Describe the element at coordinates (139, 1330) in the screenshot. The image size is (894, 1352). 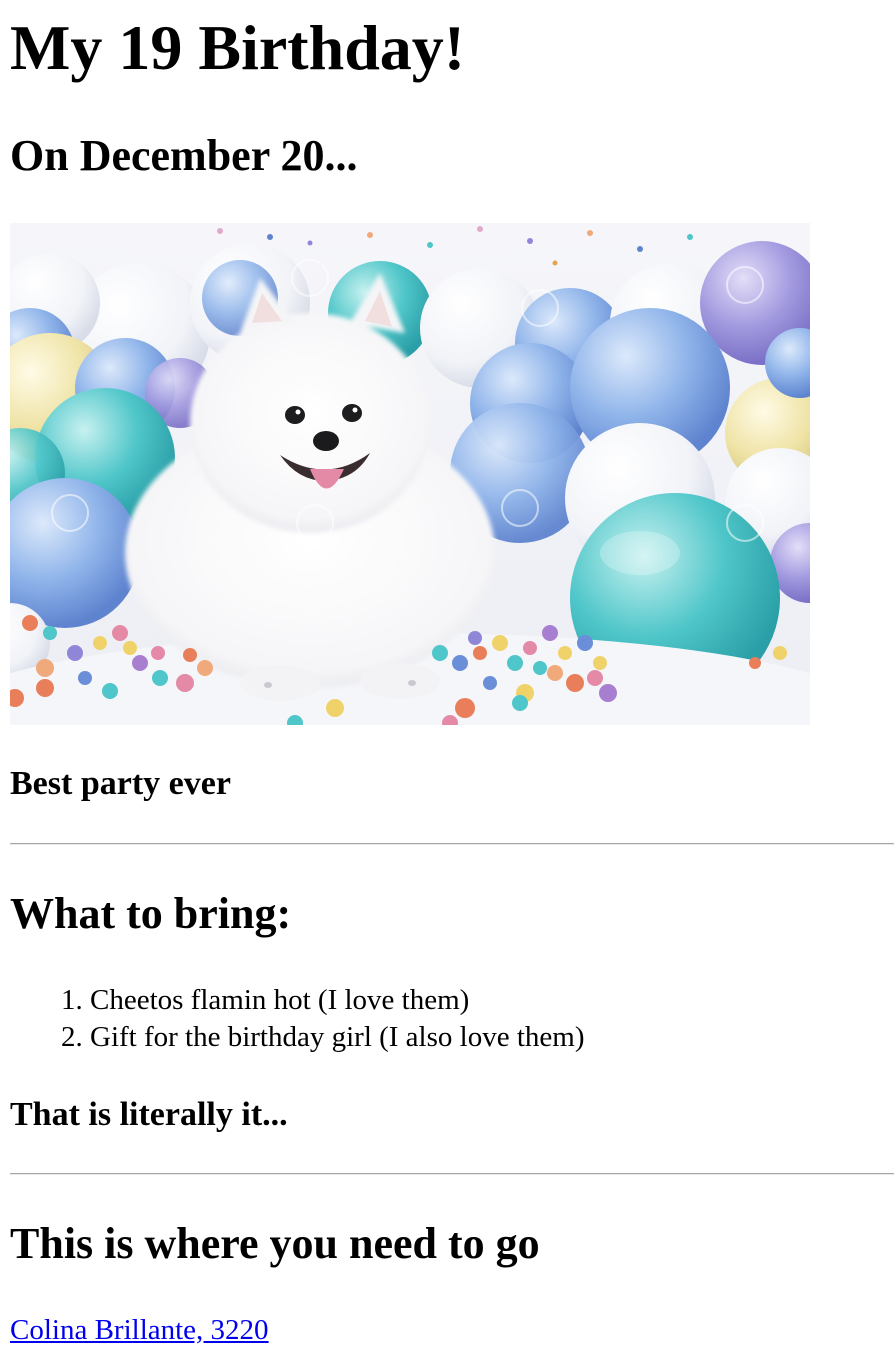
I see `address-link: Colina Brillante, 3220` at that location.